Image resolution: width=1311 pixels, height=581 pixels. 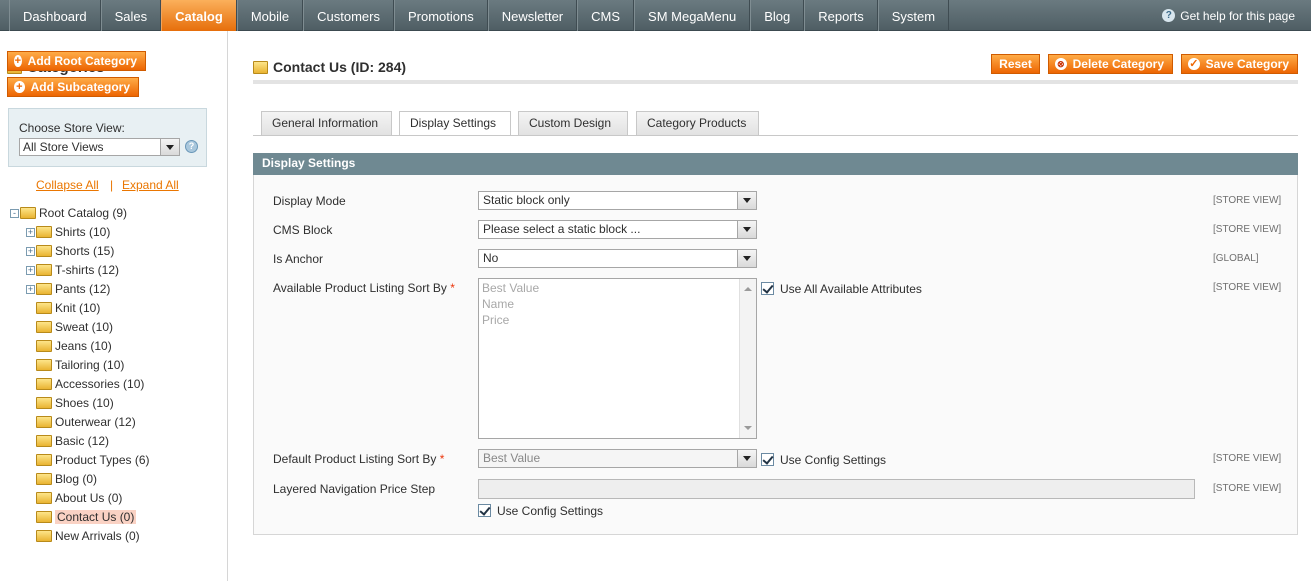 What do you see at coordinates (89, 498) in the screenshot?
I see `tree-item-label: About Us (0)` at bounding box center [89, 498].